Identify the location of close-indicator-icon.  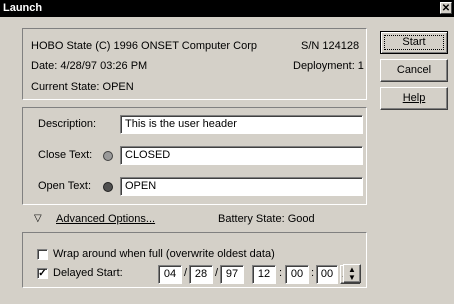
(108, 156).